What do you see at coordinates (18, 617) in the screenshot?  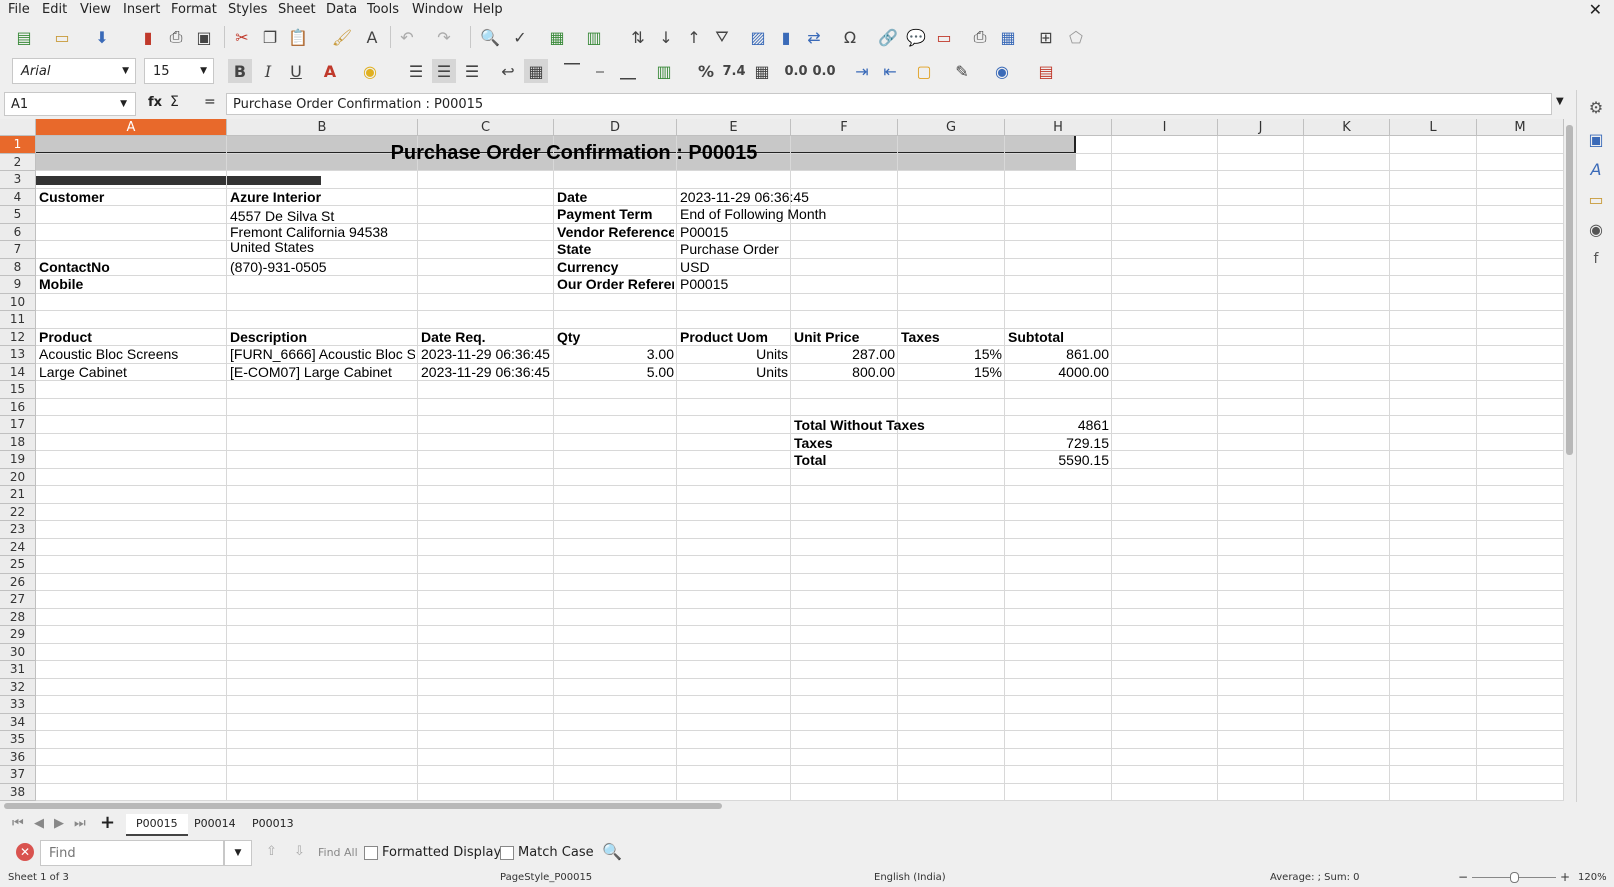 I see `row-header-28: 28` at bounding box center [18, 617].